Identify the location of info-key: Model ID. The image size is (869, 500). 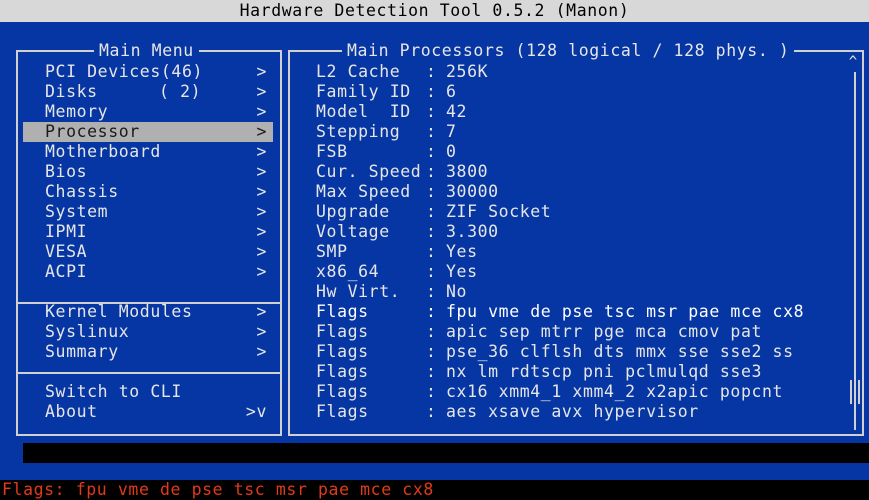
(363, 111).